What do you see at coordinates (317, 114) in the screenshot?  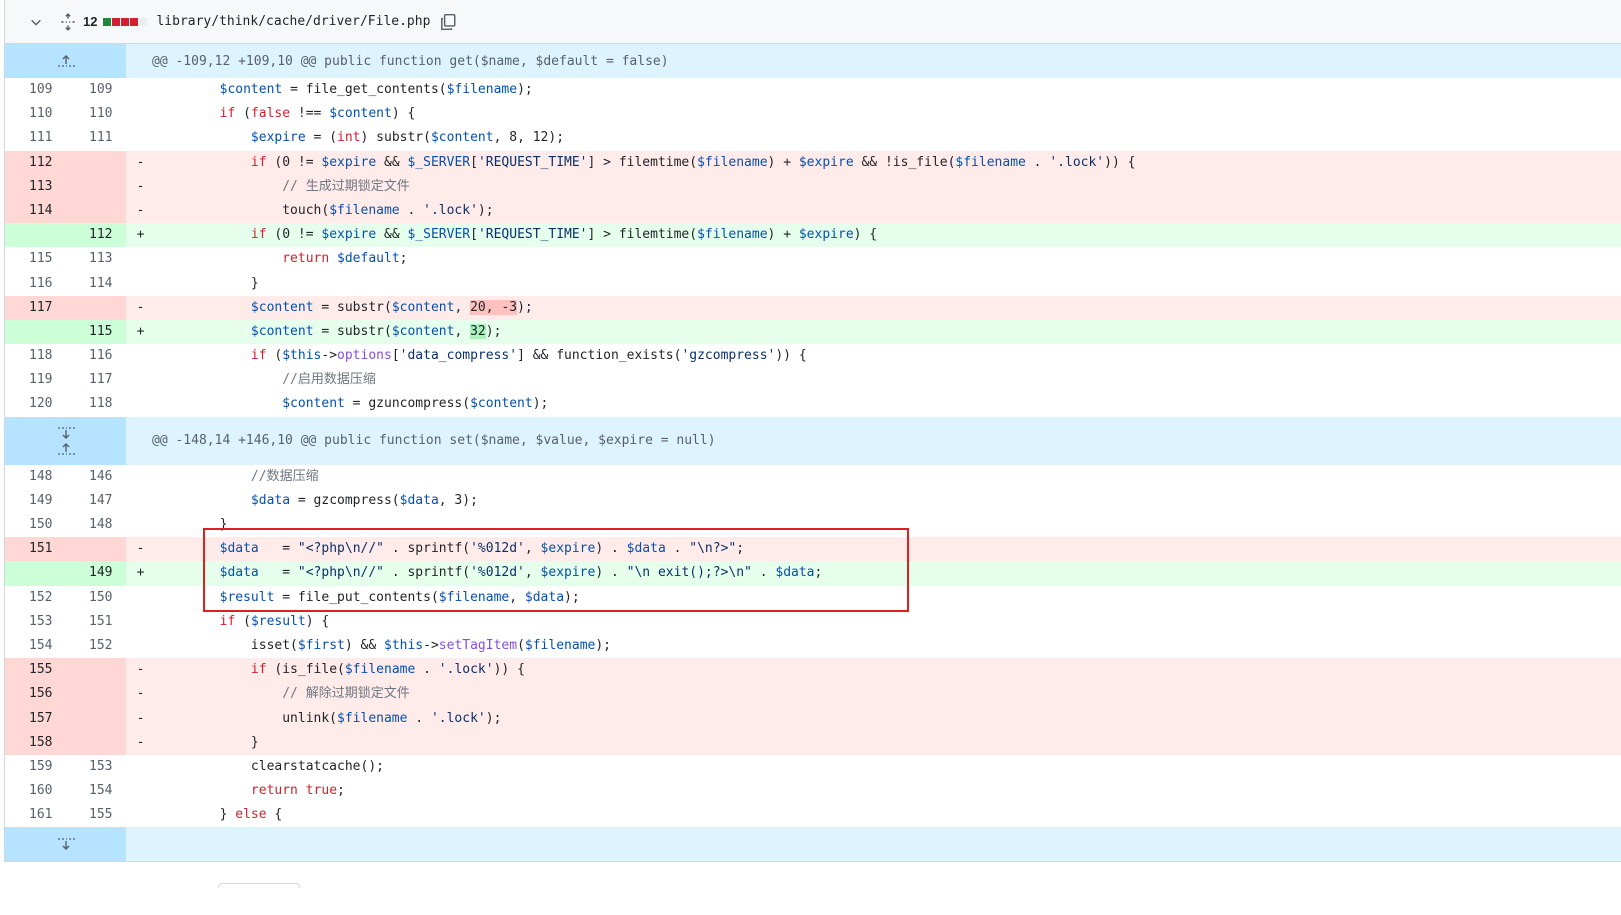 I see `code-content: if (false !== $content) {` at bounding box center [317, 114].